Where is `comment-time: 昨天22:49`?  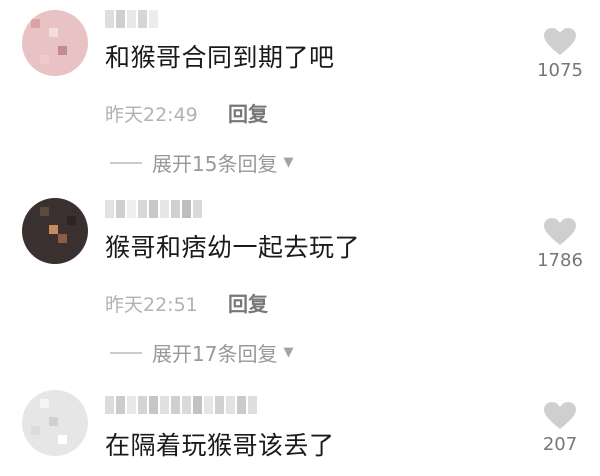
comment-time: 昨天22:49 is located at coordinates (151, 115).